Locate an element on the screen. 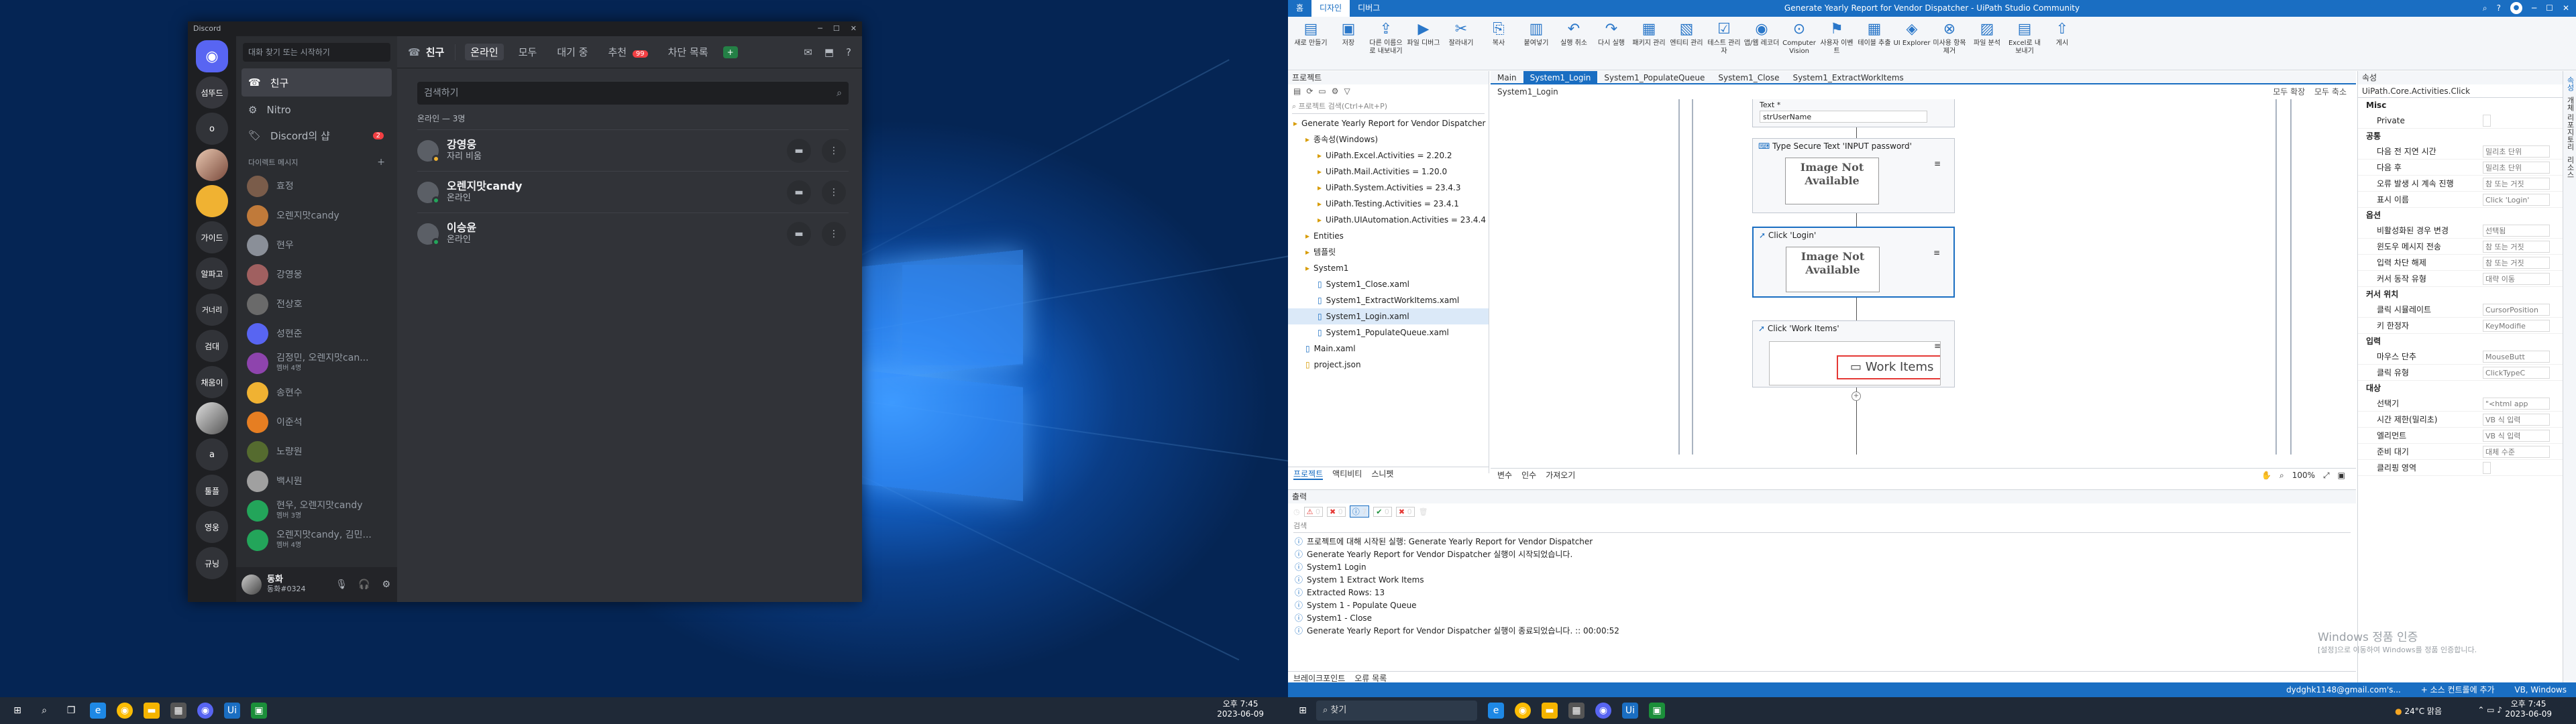 The image size is (2576, 724). dm-item: 현우 is located at coordinates (316, 245).